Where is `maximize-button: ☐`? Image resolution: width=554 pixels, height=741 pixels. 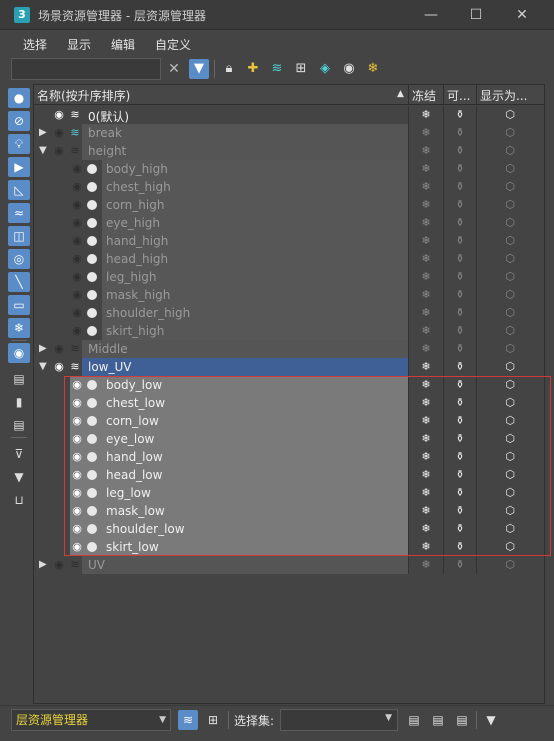 maximize-button: ☐ is located at coordinates (476, 15).